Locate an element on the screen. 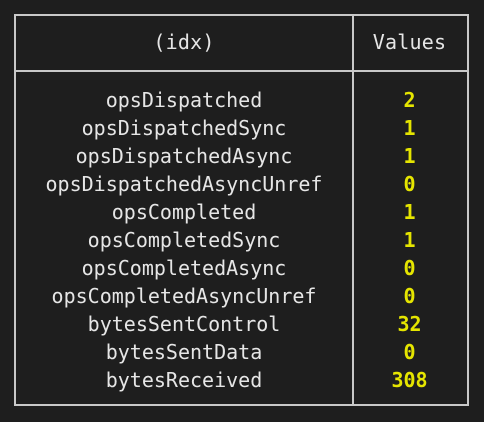  index-column-header: (idx) is located at coordinates (184, 42).